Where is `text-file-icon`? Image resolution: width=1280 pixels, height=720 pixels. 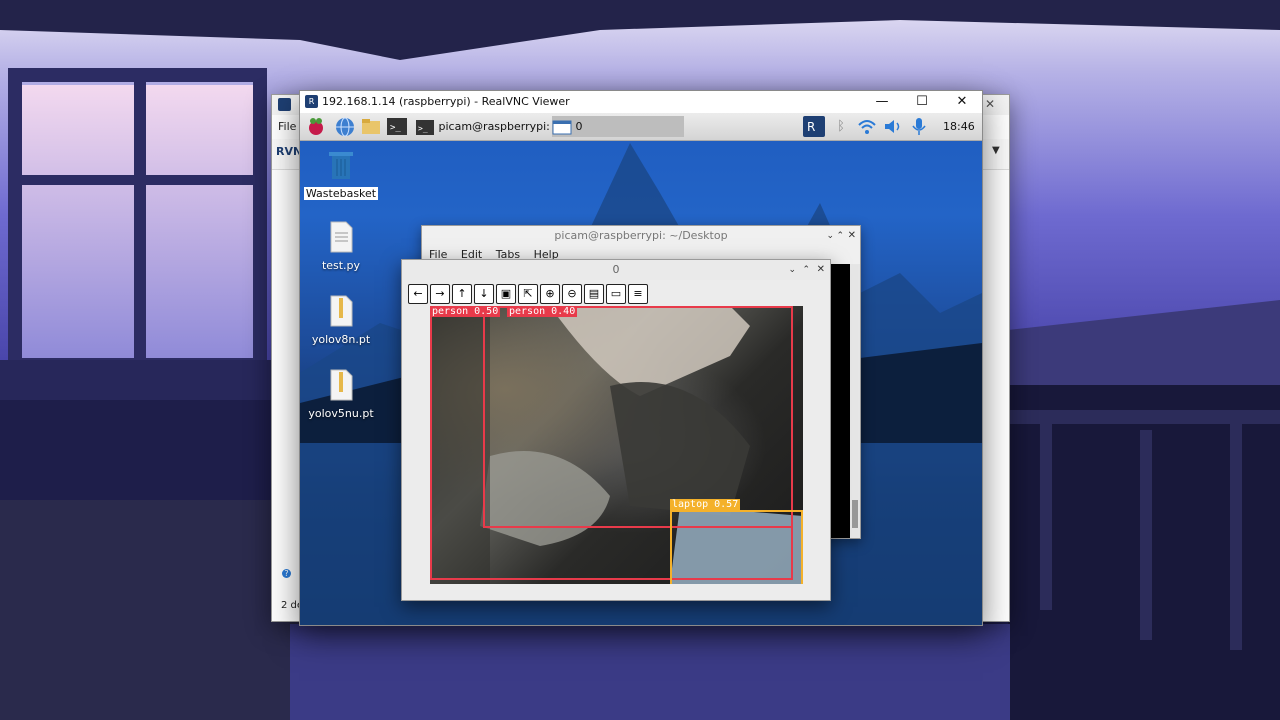 text-file-icon is located at coordinates (341, 237).